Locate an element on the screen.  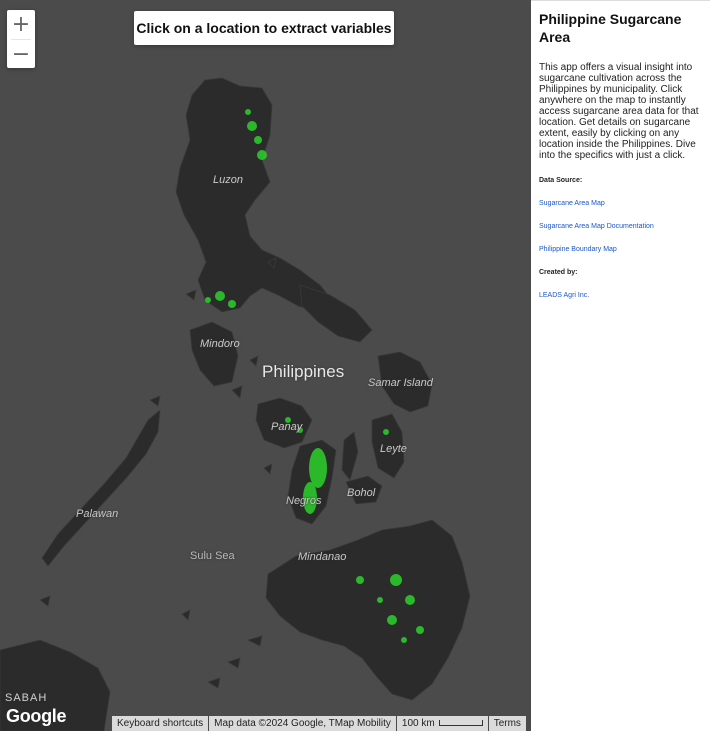
created-by-label: Created by: is located at coordinates (558, 272).